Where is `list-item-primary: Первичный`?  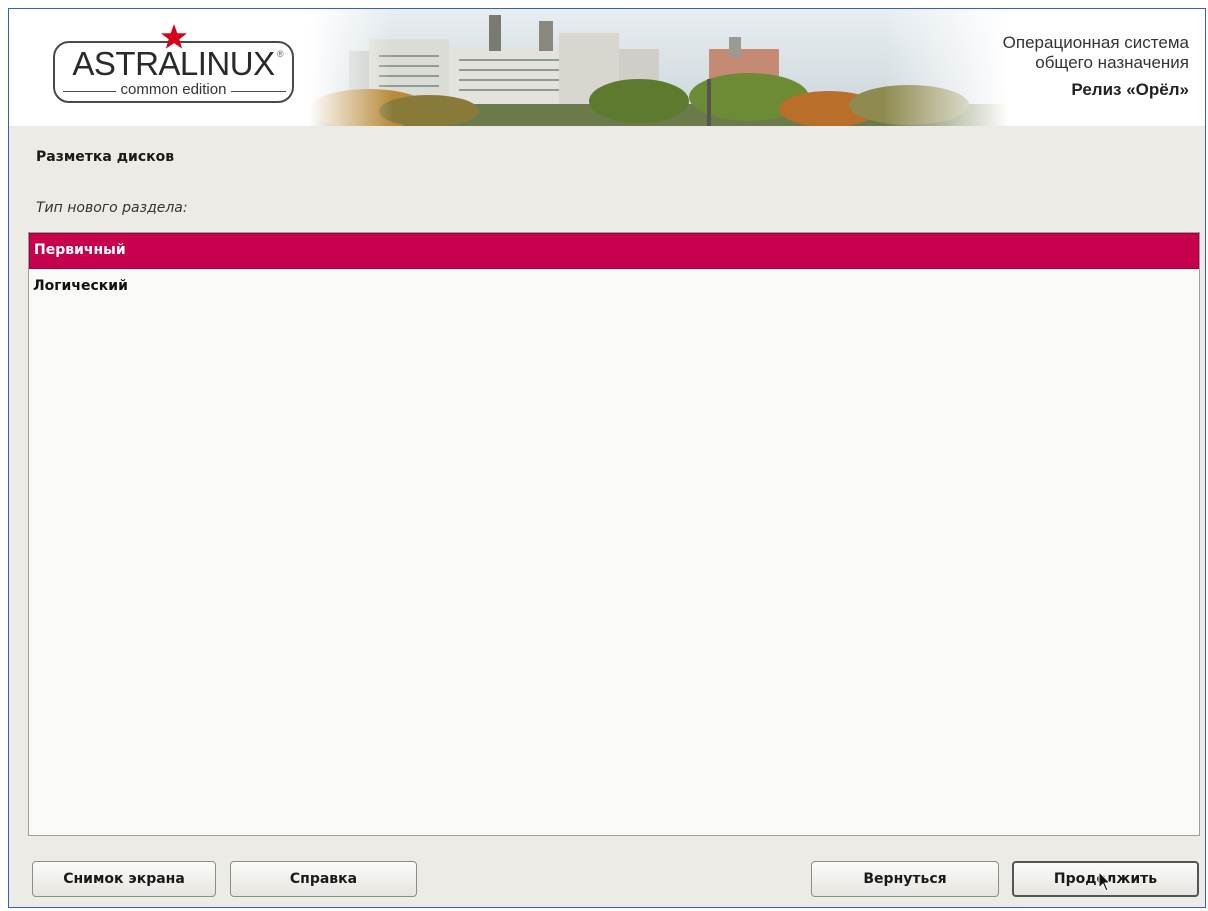
list-item-primary: Первичный is located at coordinates (614, 251).